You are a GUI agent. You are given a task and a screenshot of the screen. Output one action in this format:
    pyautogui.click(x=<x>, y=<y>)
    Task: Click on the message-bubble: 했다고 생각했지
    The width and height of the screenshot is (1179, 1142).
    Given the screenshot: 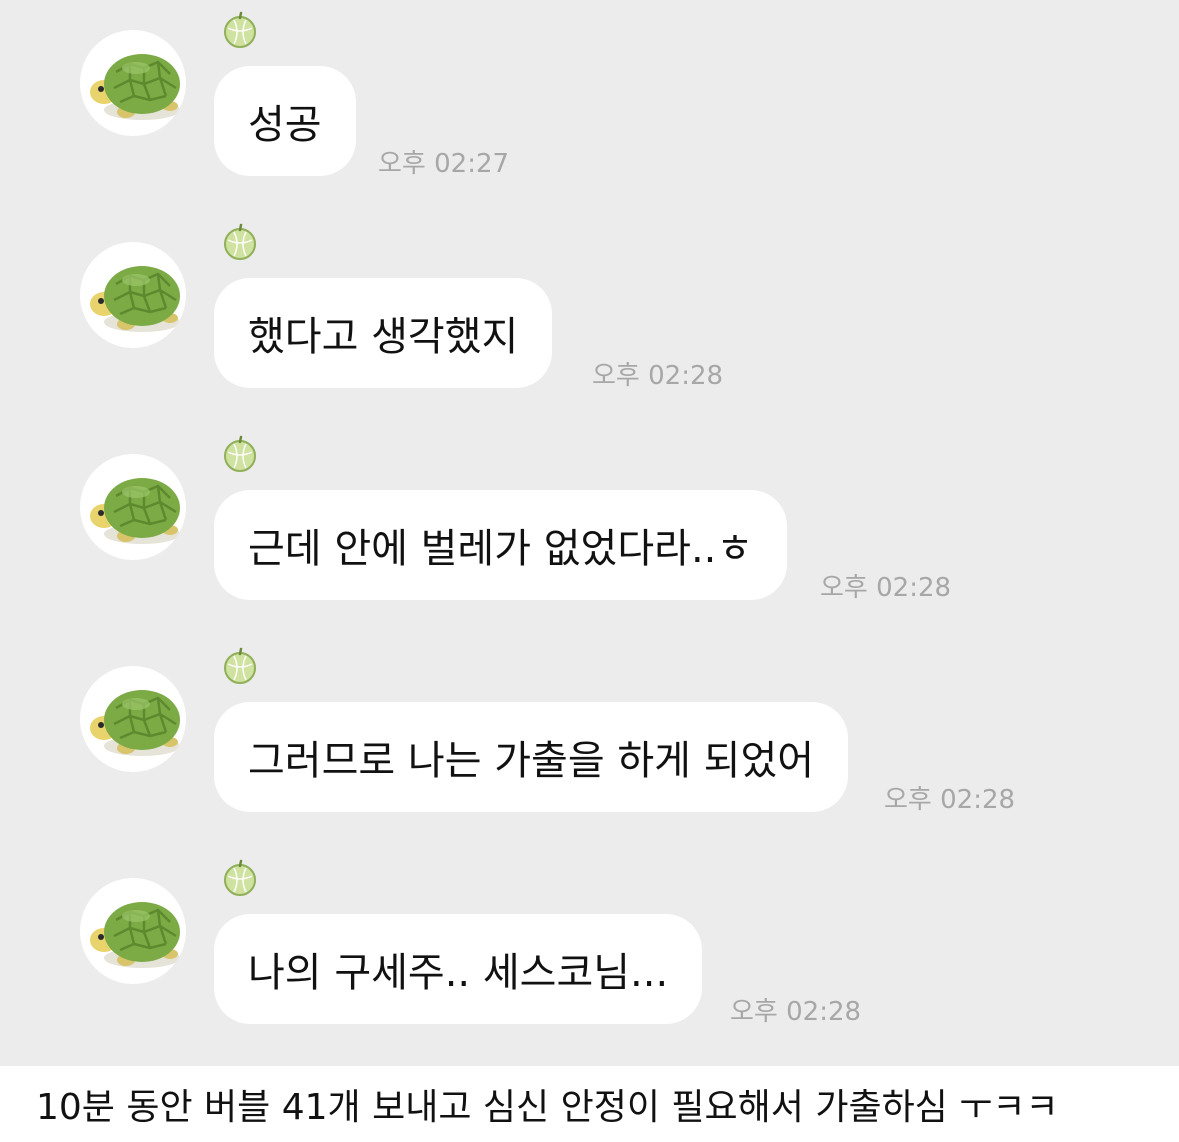 What is the action you would take?
    pyautogui.click(x=383, y=333)
    